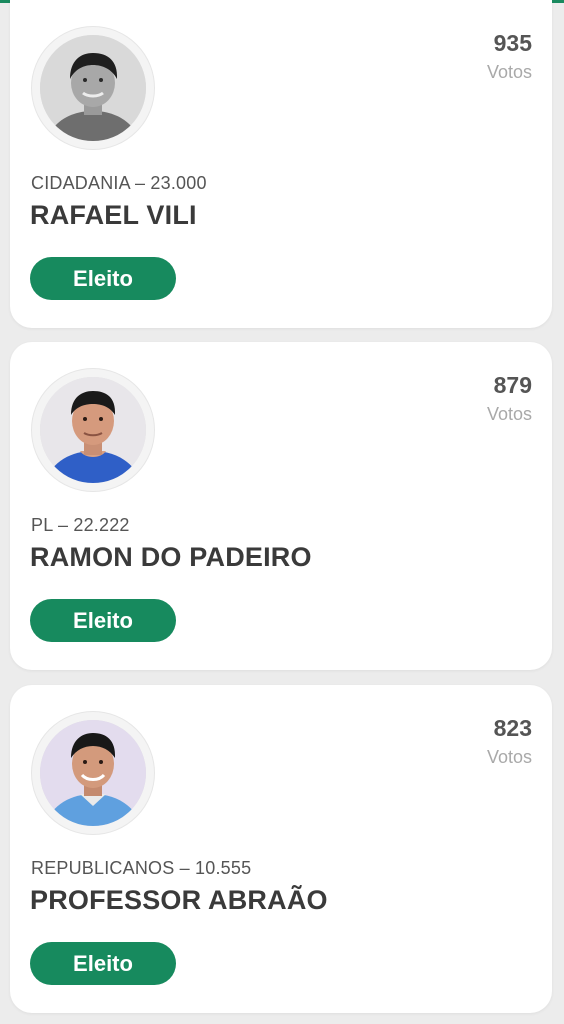 This screenshot has width=564, height=1024. Describe the element at coordinates (512, 43) in the screenshot. I see `votes-count: 935` at that location.